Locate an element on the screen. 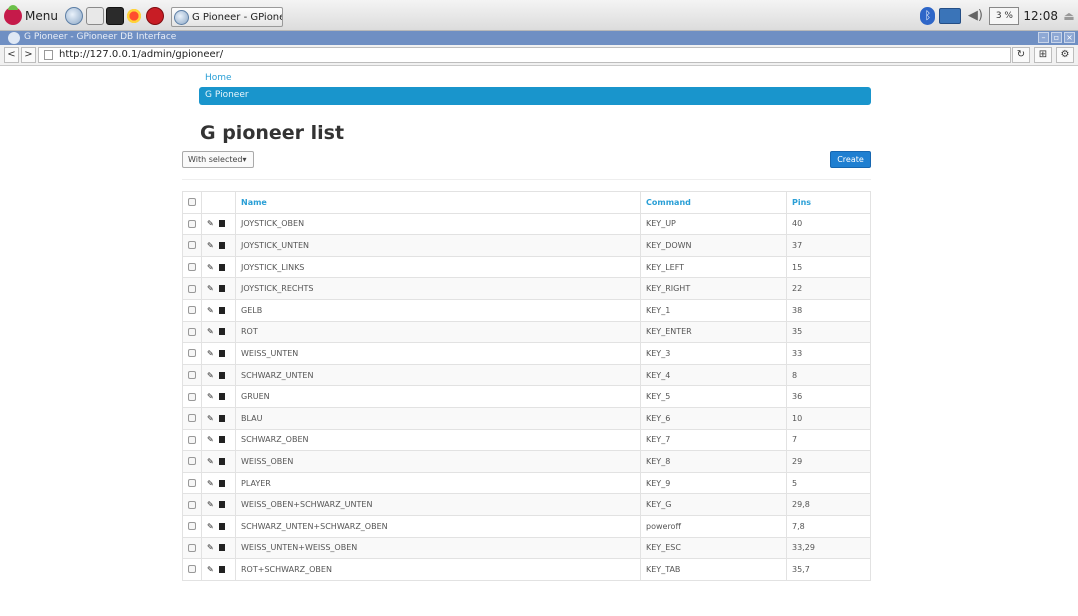 The height and width of the screenshot is (616, 1078). name-header: Name is located at coordinates (438, 202).